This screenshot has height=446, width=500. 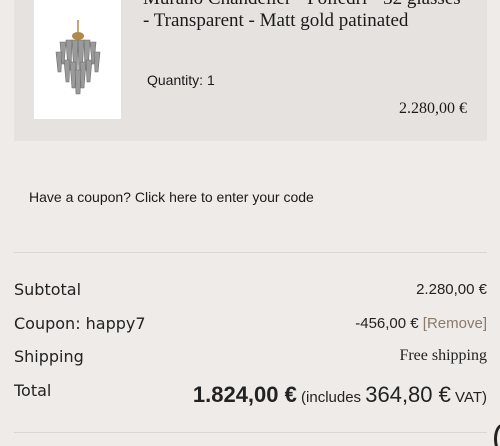 I want to click on remove-coupon-link: [Remove], so click(x=455, y=323).